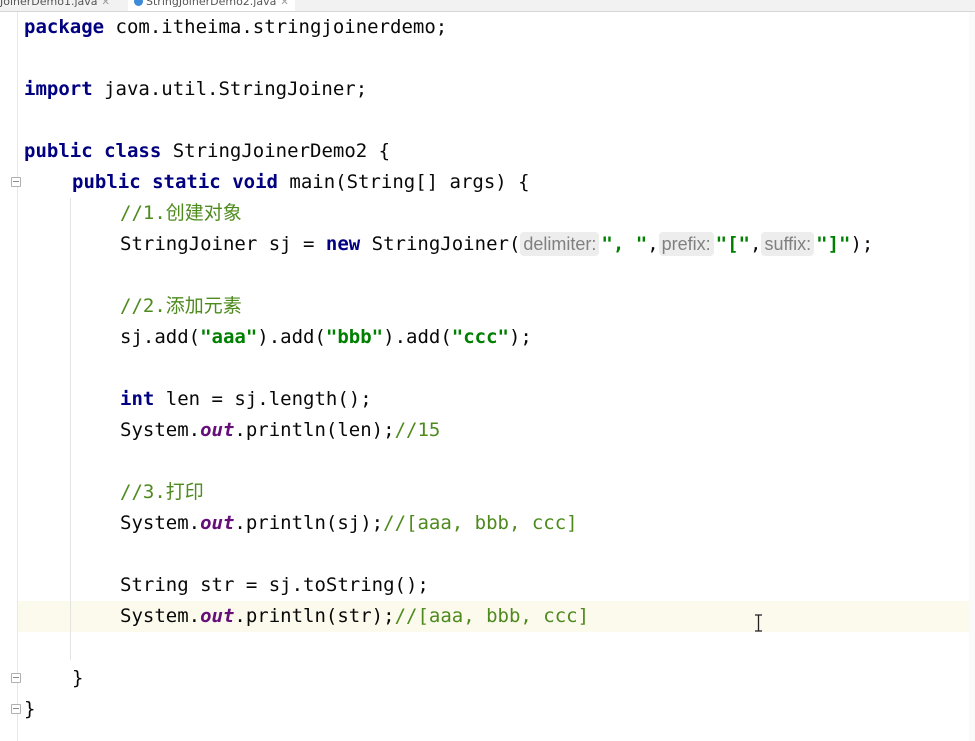 This screenshot has width=975, height=741. I want to click on tab-label: StringJoinerDemo2.java, so click(211, 4).